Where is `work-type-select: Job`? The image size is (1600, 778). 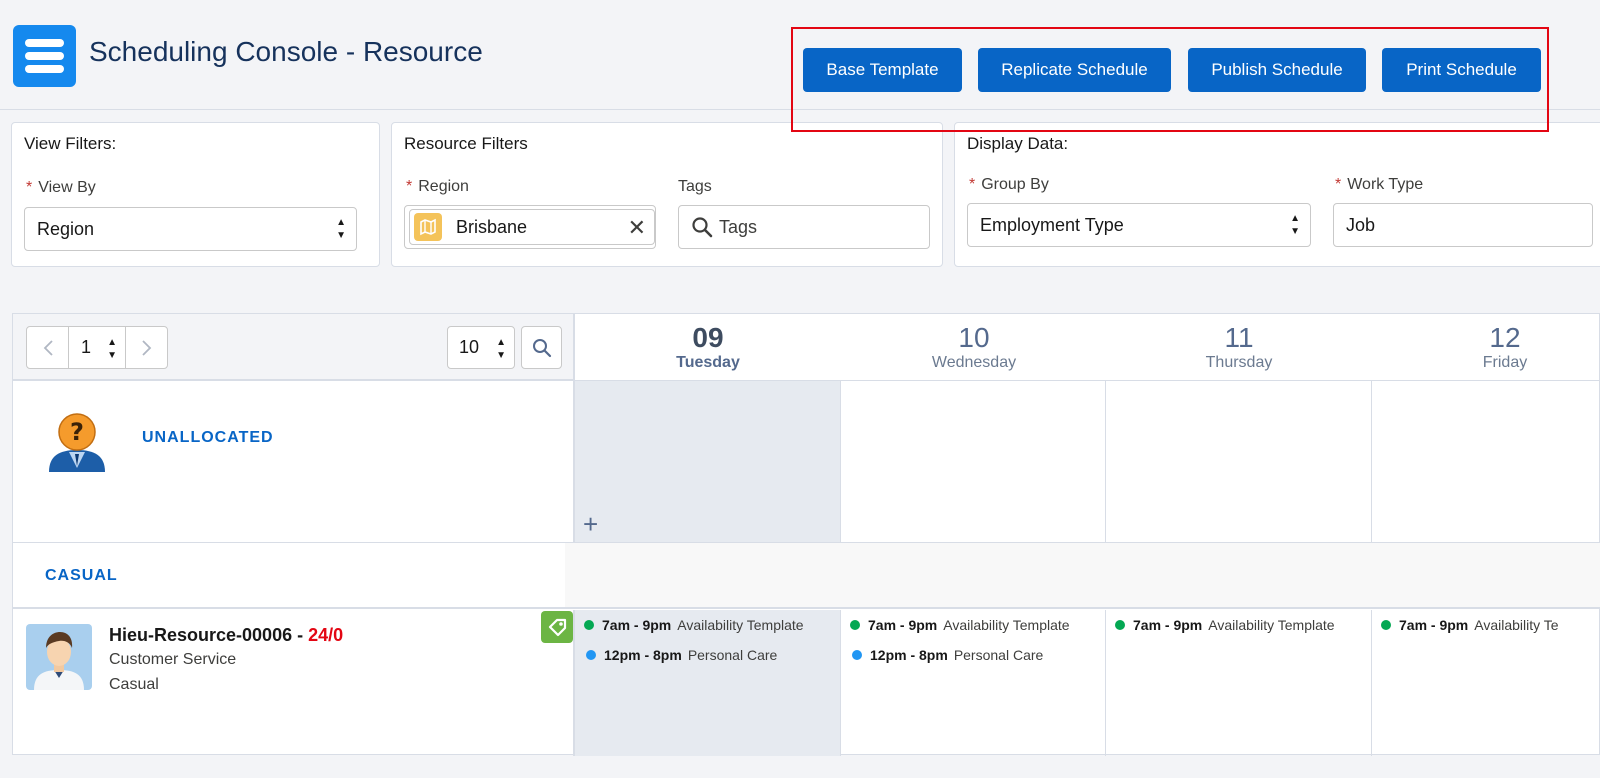 work-type-select: Job is located at coordinates (1463, 225).